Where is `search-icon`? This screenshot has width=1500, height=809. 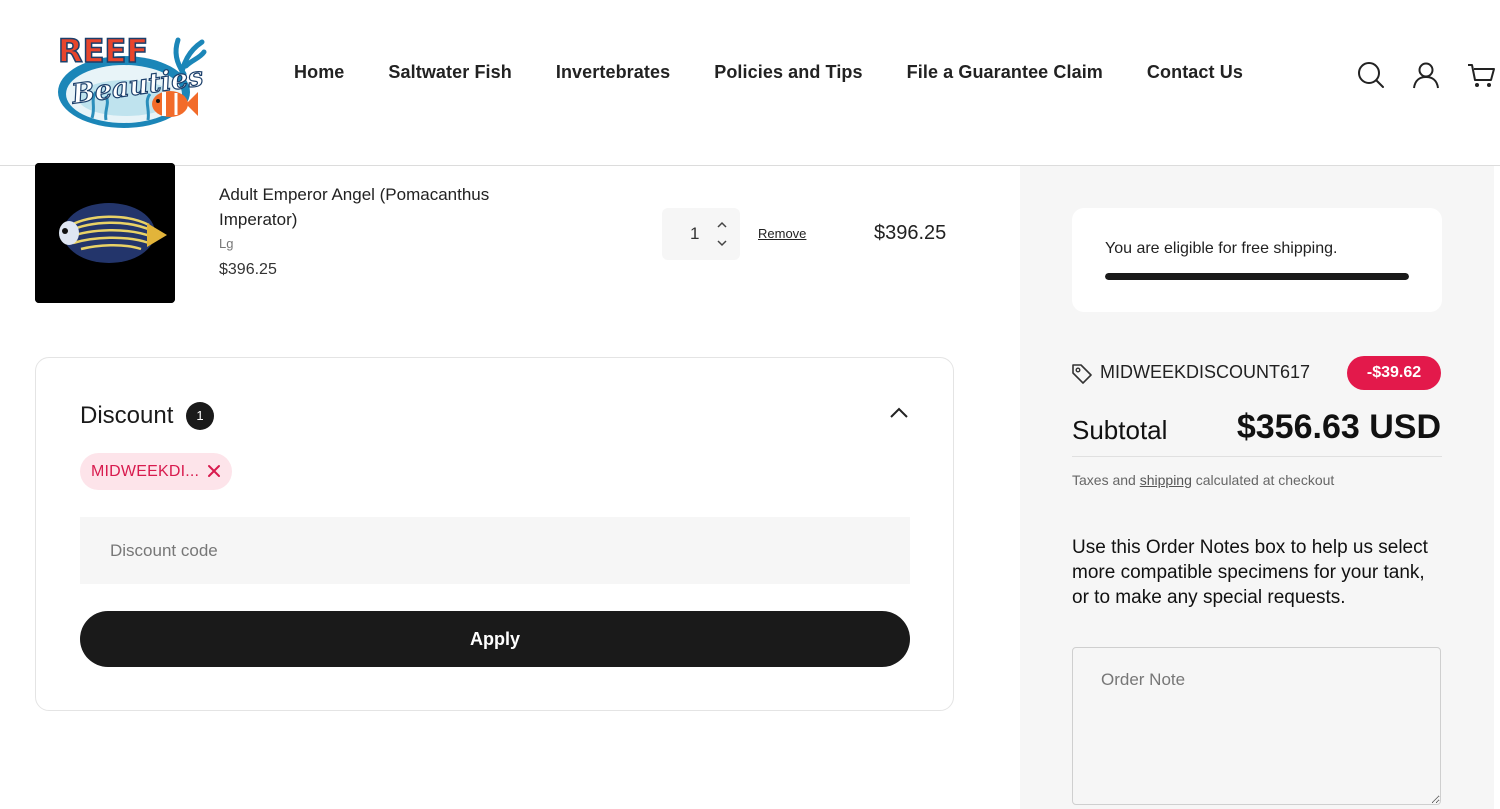
search-icon is located at coordinates (1371, 75).